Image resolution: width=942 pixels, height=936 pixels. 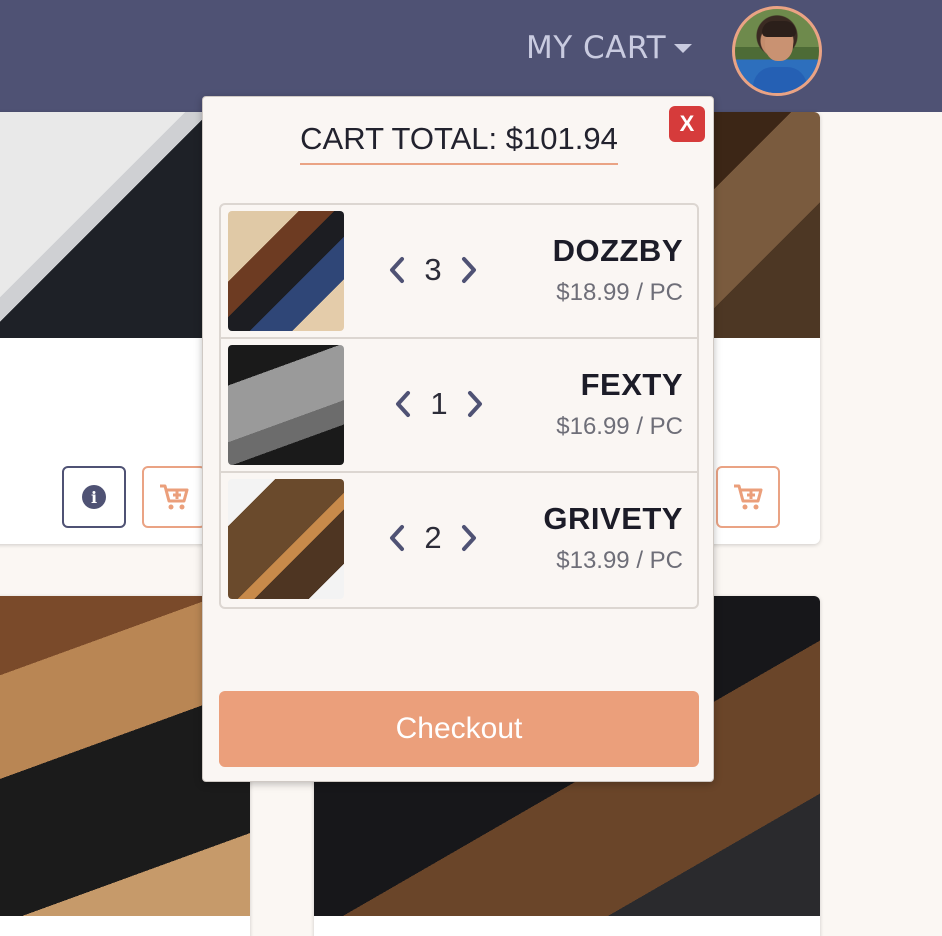 What do you see at coordinates (613, 518) in the screenshot?
I see `item-name: GRIVETY` at bounding box center [613, 518].